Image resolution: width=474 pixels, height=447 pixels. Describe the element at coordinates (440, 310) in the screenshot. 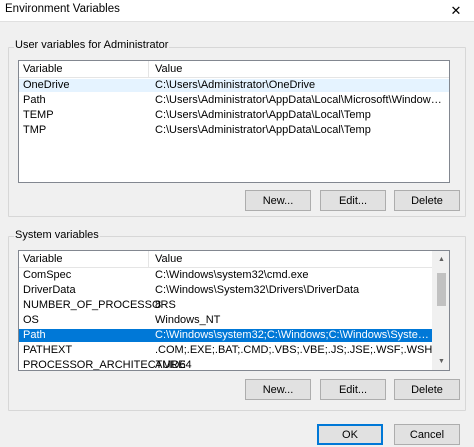

I see `system-list-scrollbar: ▲ ▼` at that location.